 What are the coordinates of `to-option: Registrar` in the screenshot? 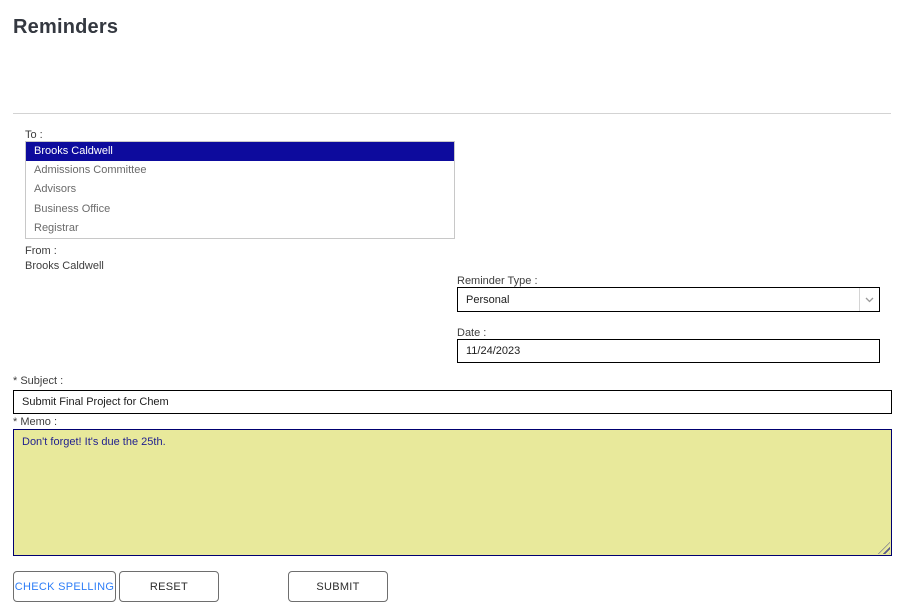 It's located at (240, 228).